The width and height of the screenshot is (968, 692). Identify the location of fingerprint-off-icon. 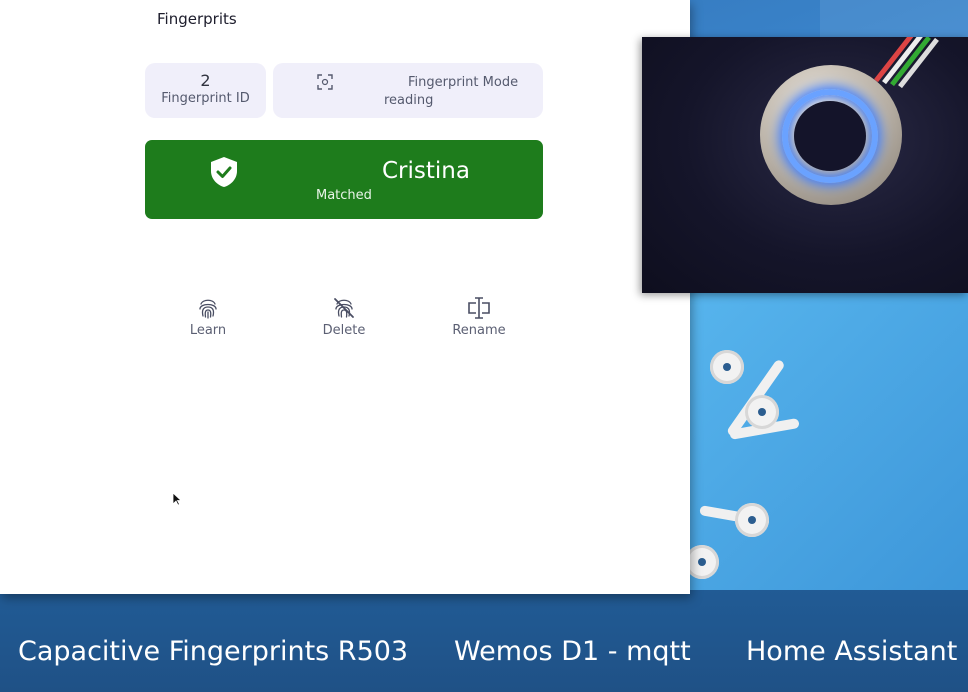
(344, 308).